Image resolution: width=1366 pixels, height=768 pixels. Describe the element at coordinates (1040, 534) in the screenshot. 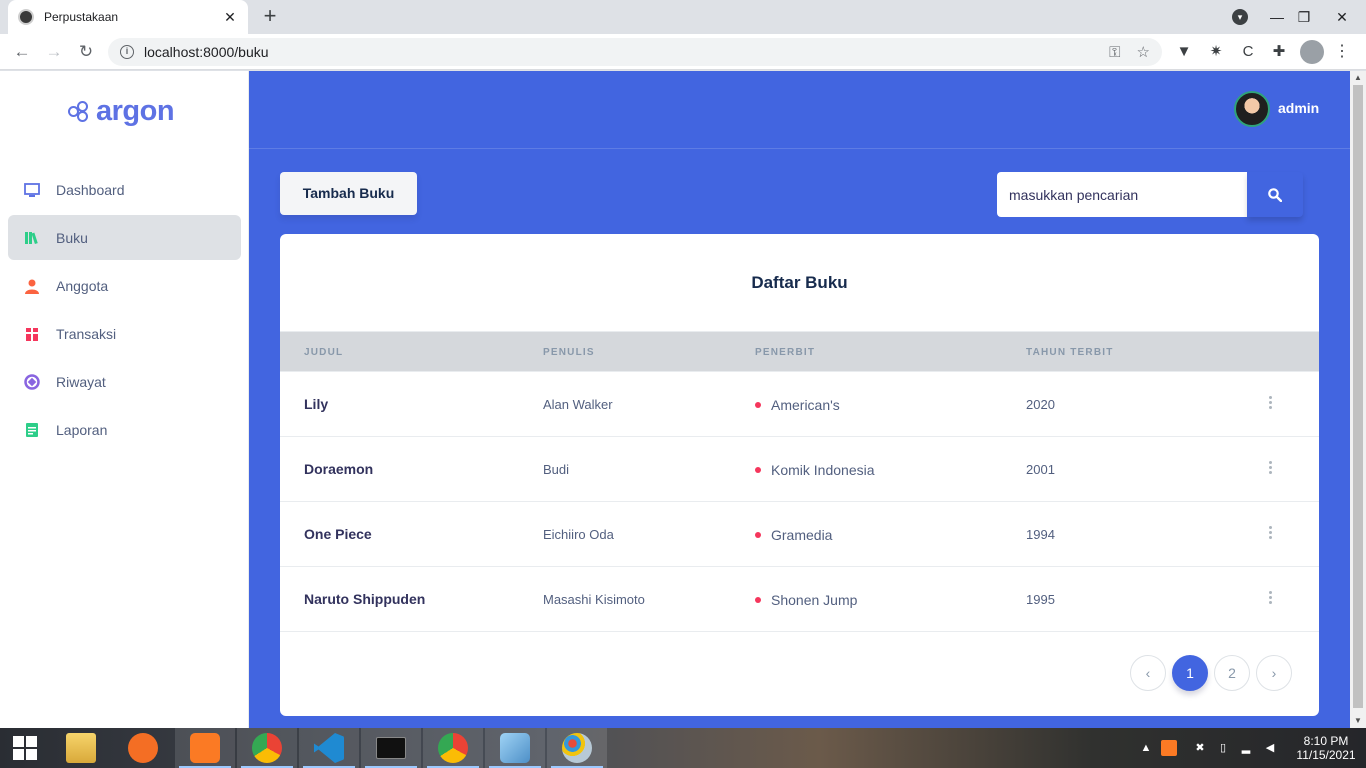

I see `book-year: 1994` at that location.